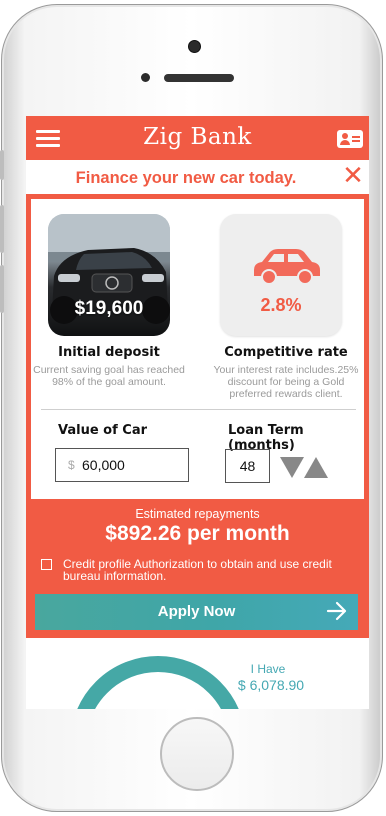  I want to click on home-button, so click(197, 754).